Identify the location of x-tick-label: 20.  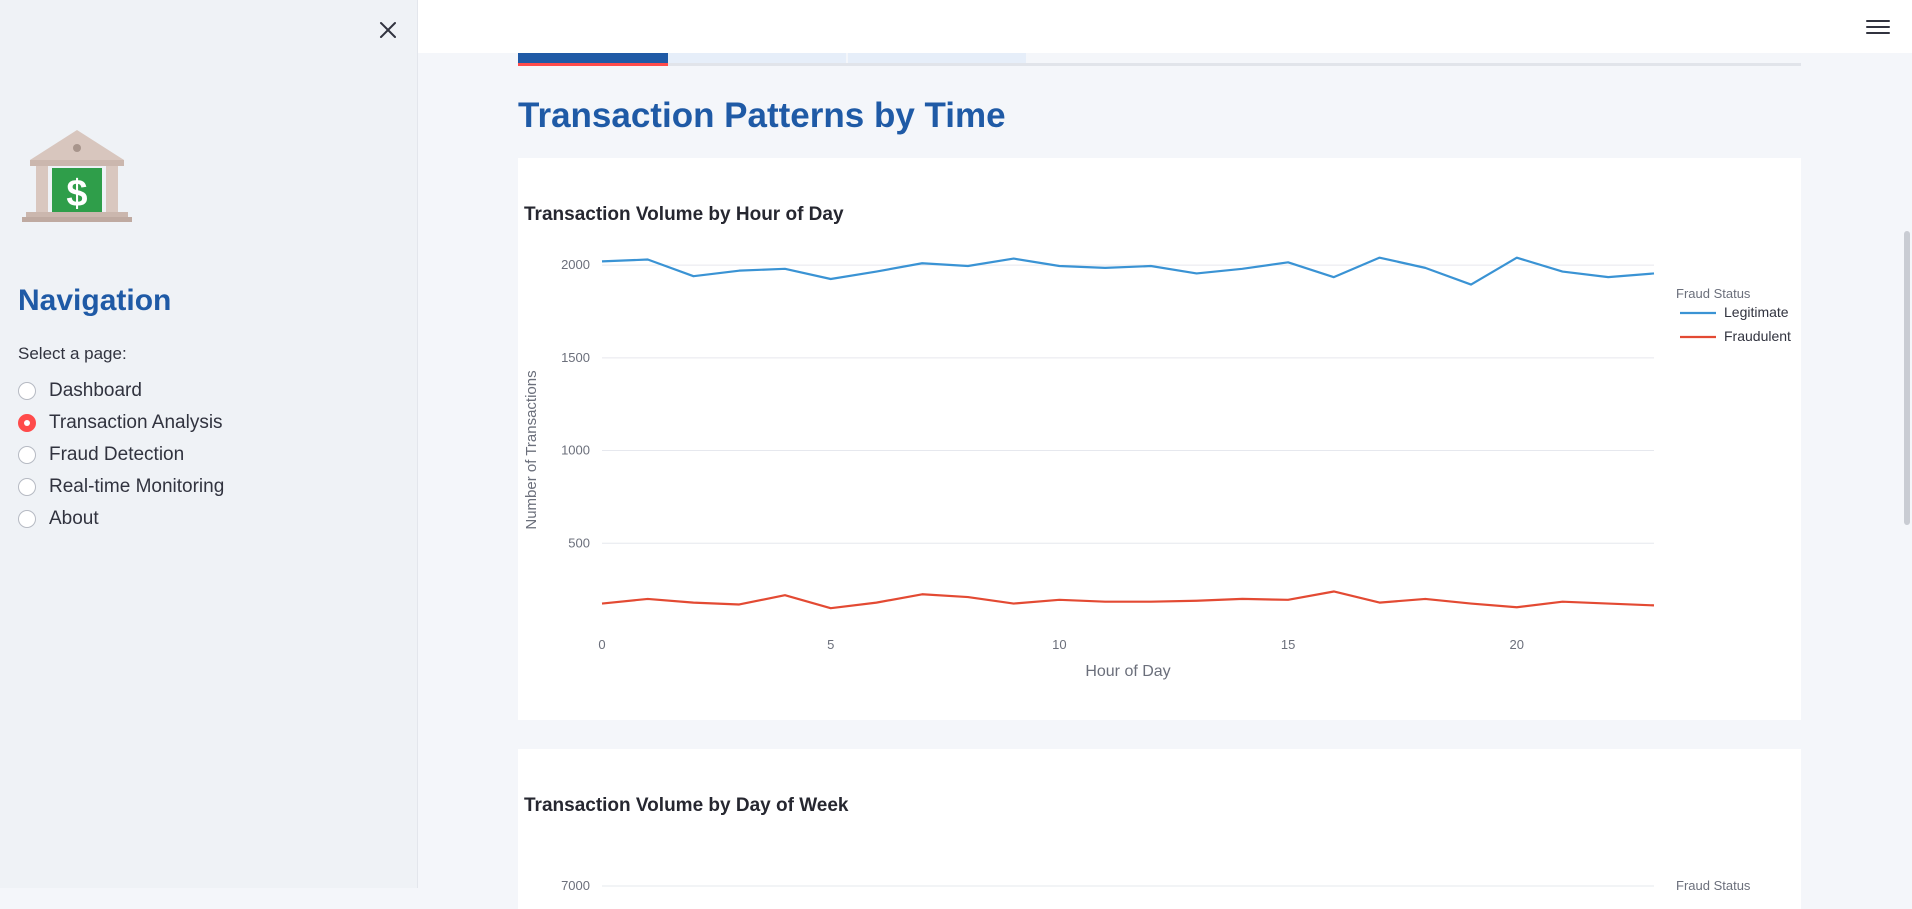
(1517, 644).